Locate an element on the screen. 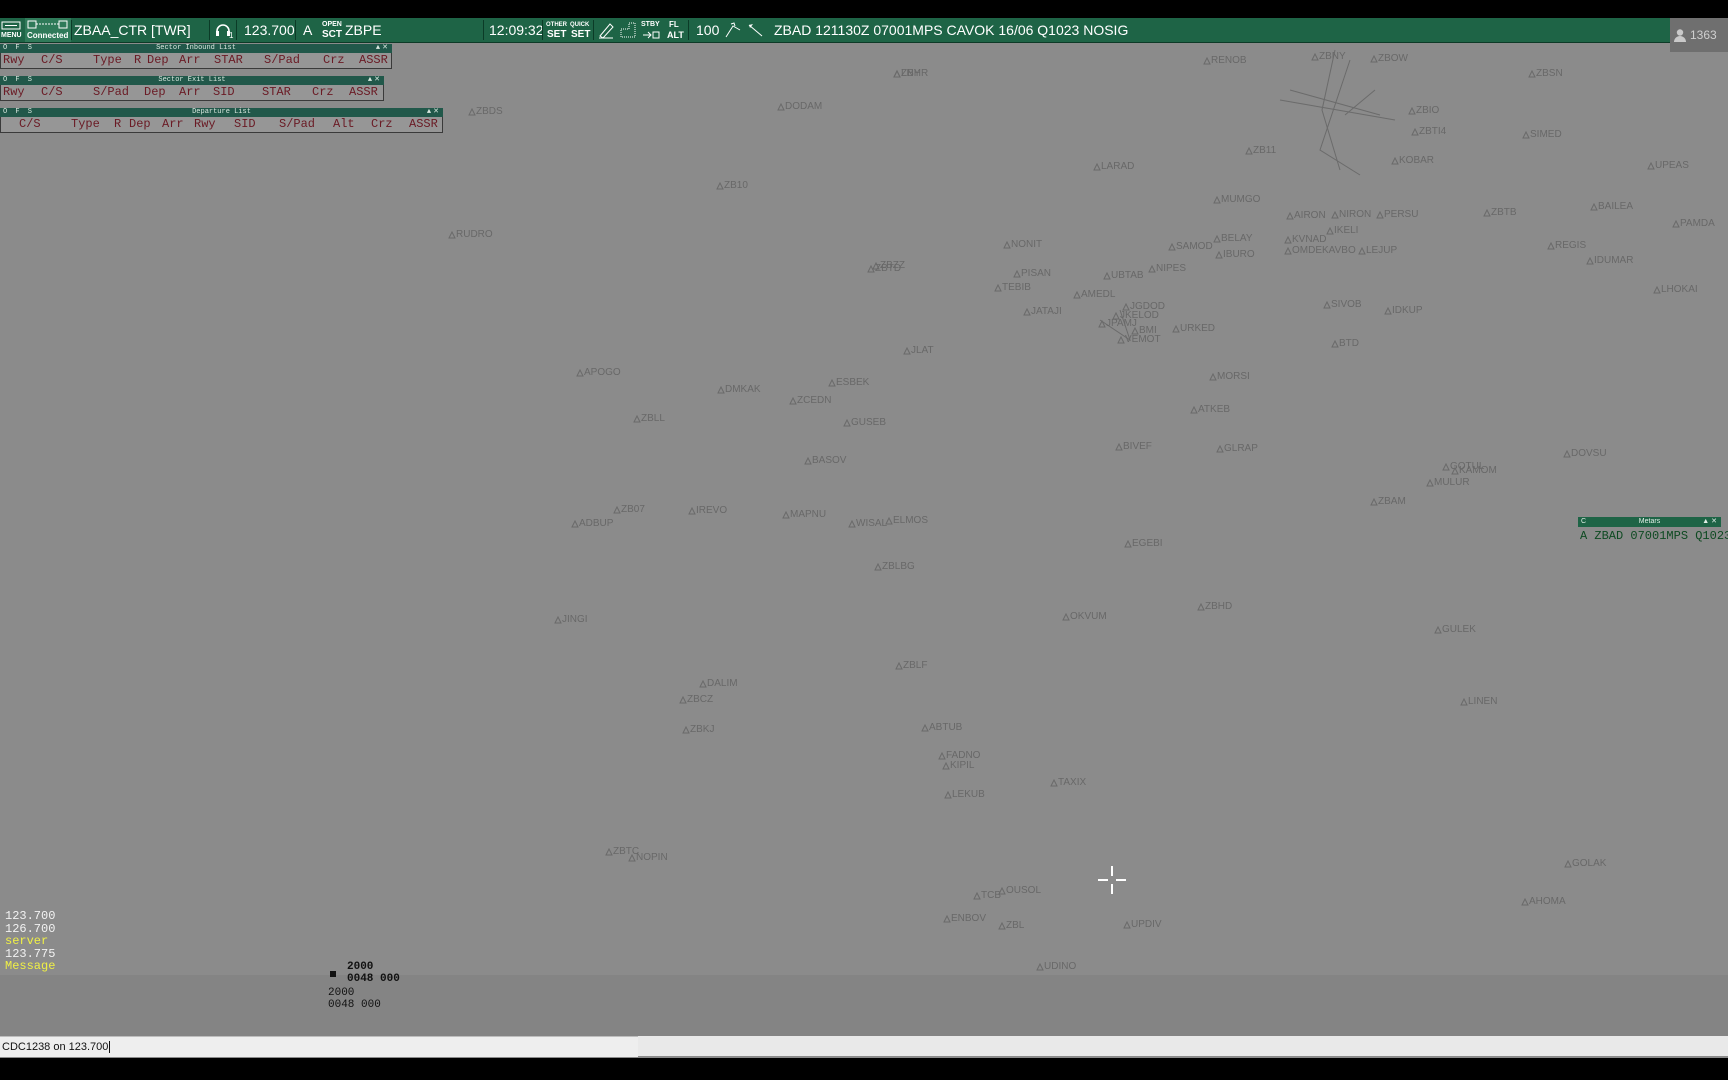 The image size is (1728, 1080). sector-button is located at coordinates (628, 30).